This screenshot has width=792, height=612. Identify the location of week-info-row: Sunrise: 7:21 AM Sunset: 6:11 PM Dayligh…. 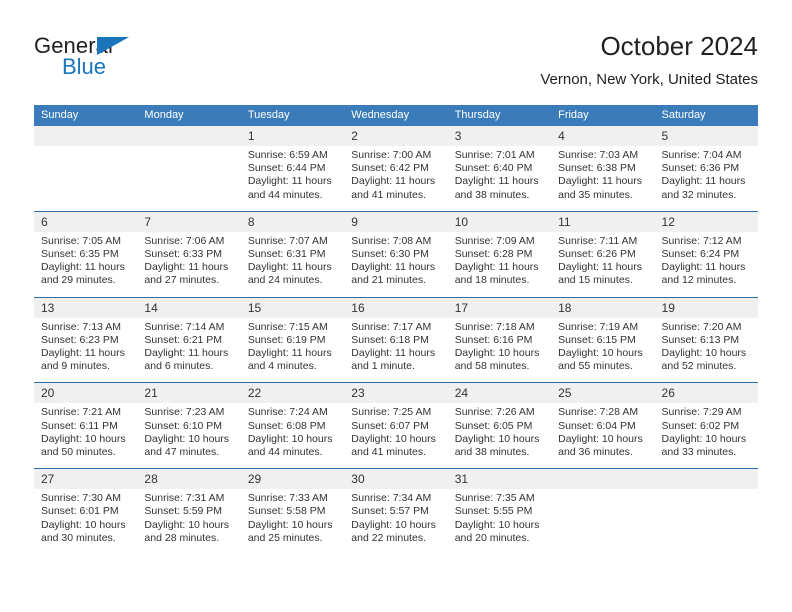
(396, 436).